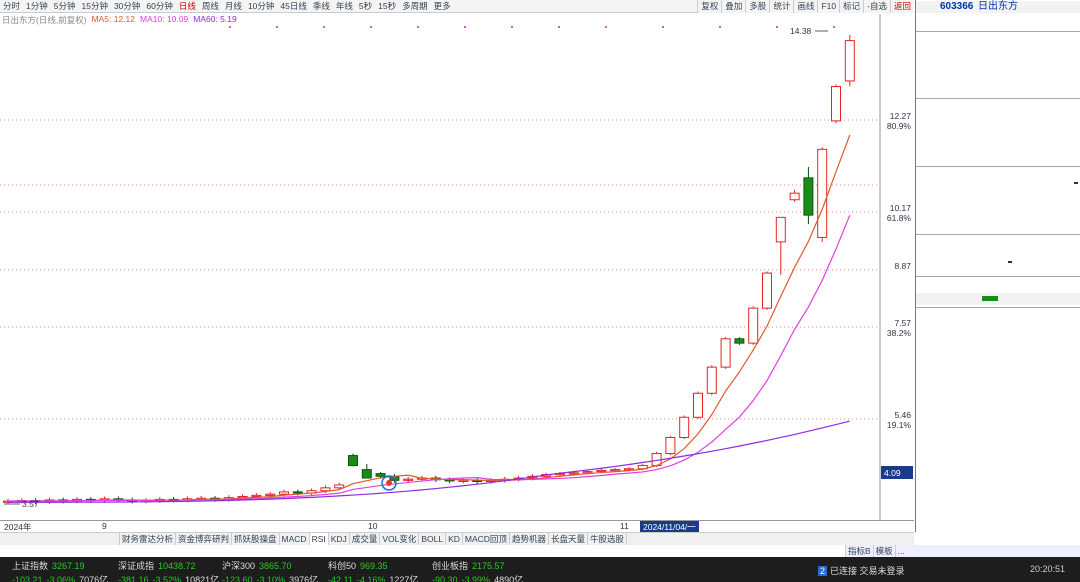 This screenshot has height=582, width=1080. What do you see at coordinates (168, 570) in the screenshot?
I see `index-ticker: 深证成指 10438.72 -381.16 -3.52% 10821亿` at bounding box center [168, 570].